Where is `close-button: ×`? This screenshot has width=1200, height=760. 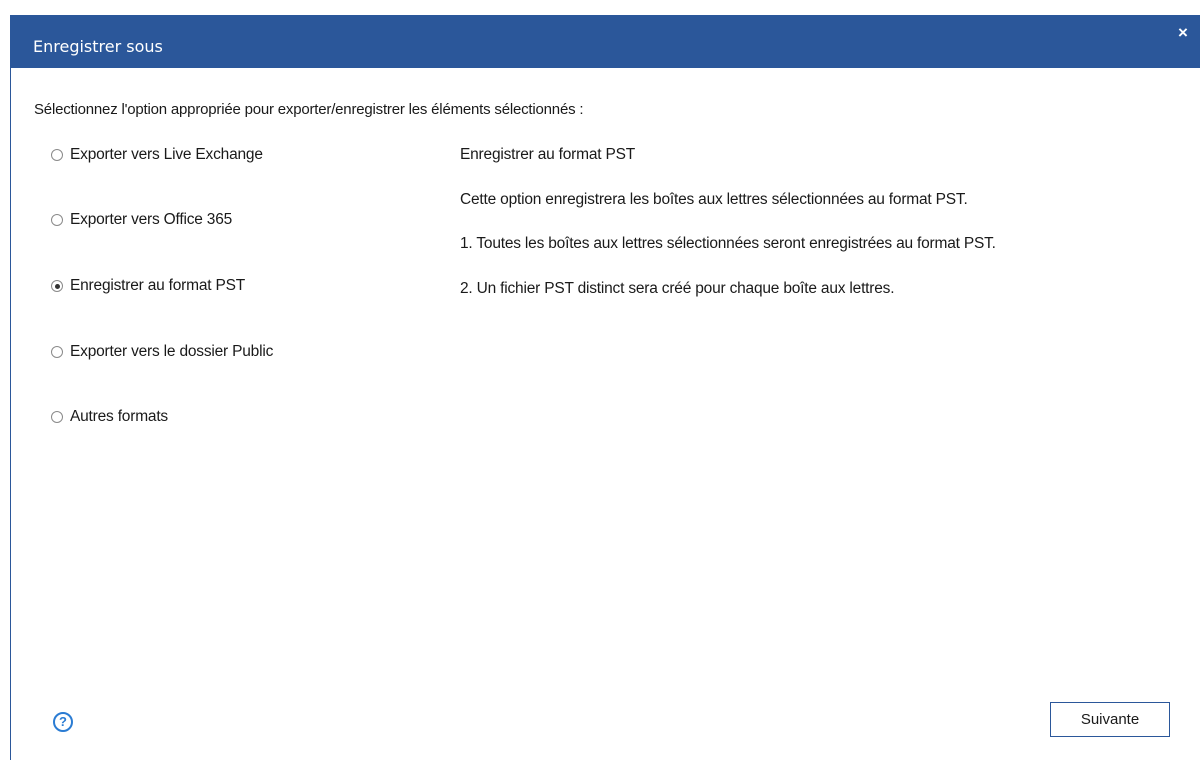
close-button: × is located at coordinates (1183, 33).